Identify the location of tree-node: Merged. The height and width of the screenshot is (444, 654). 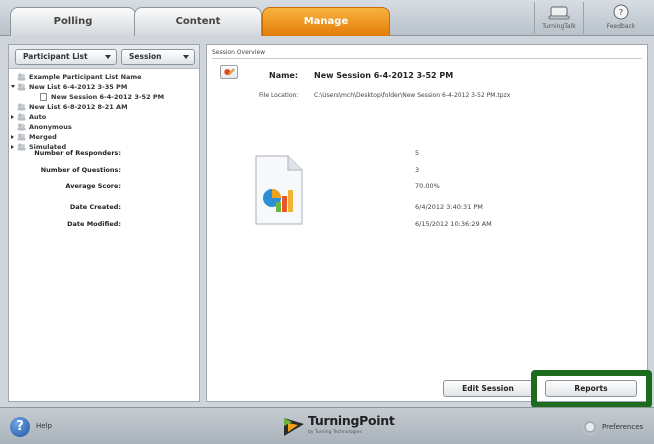
(104, 137).